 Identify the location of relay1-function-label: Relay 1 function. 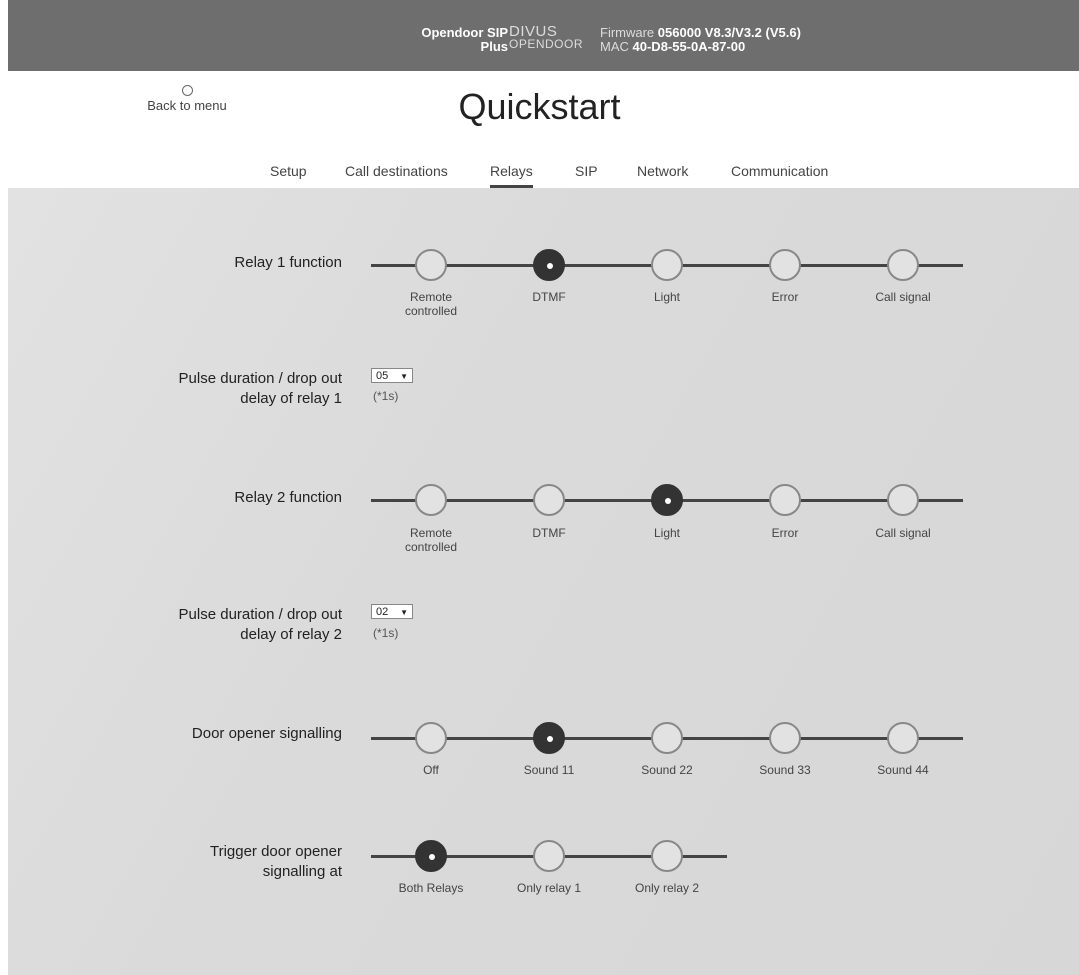
(288, 262).